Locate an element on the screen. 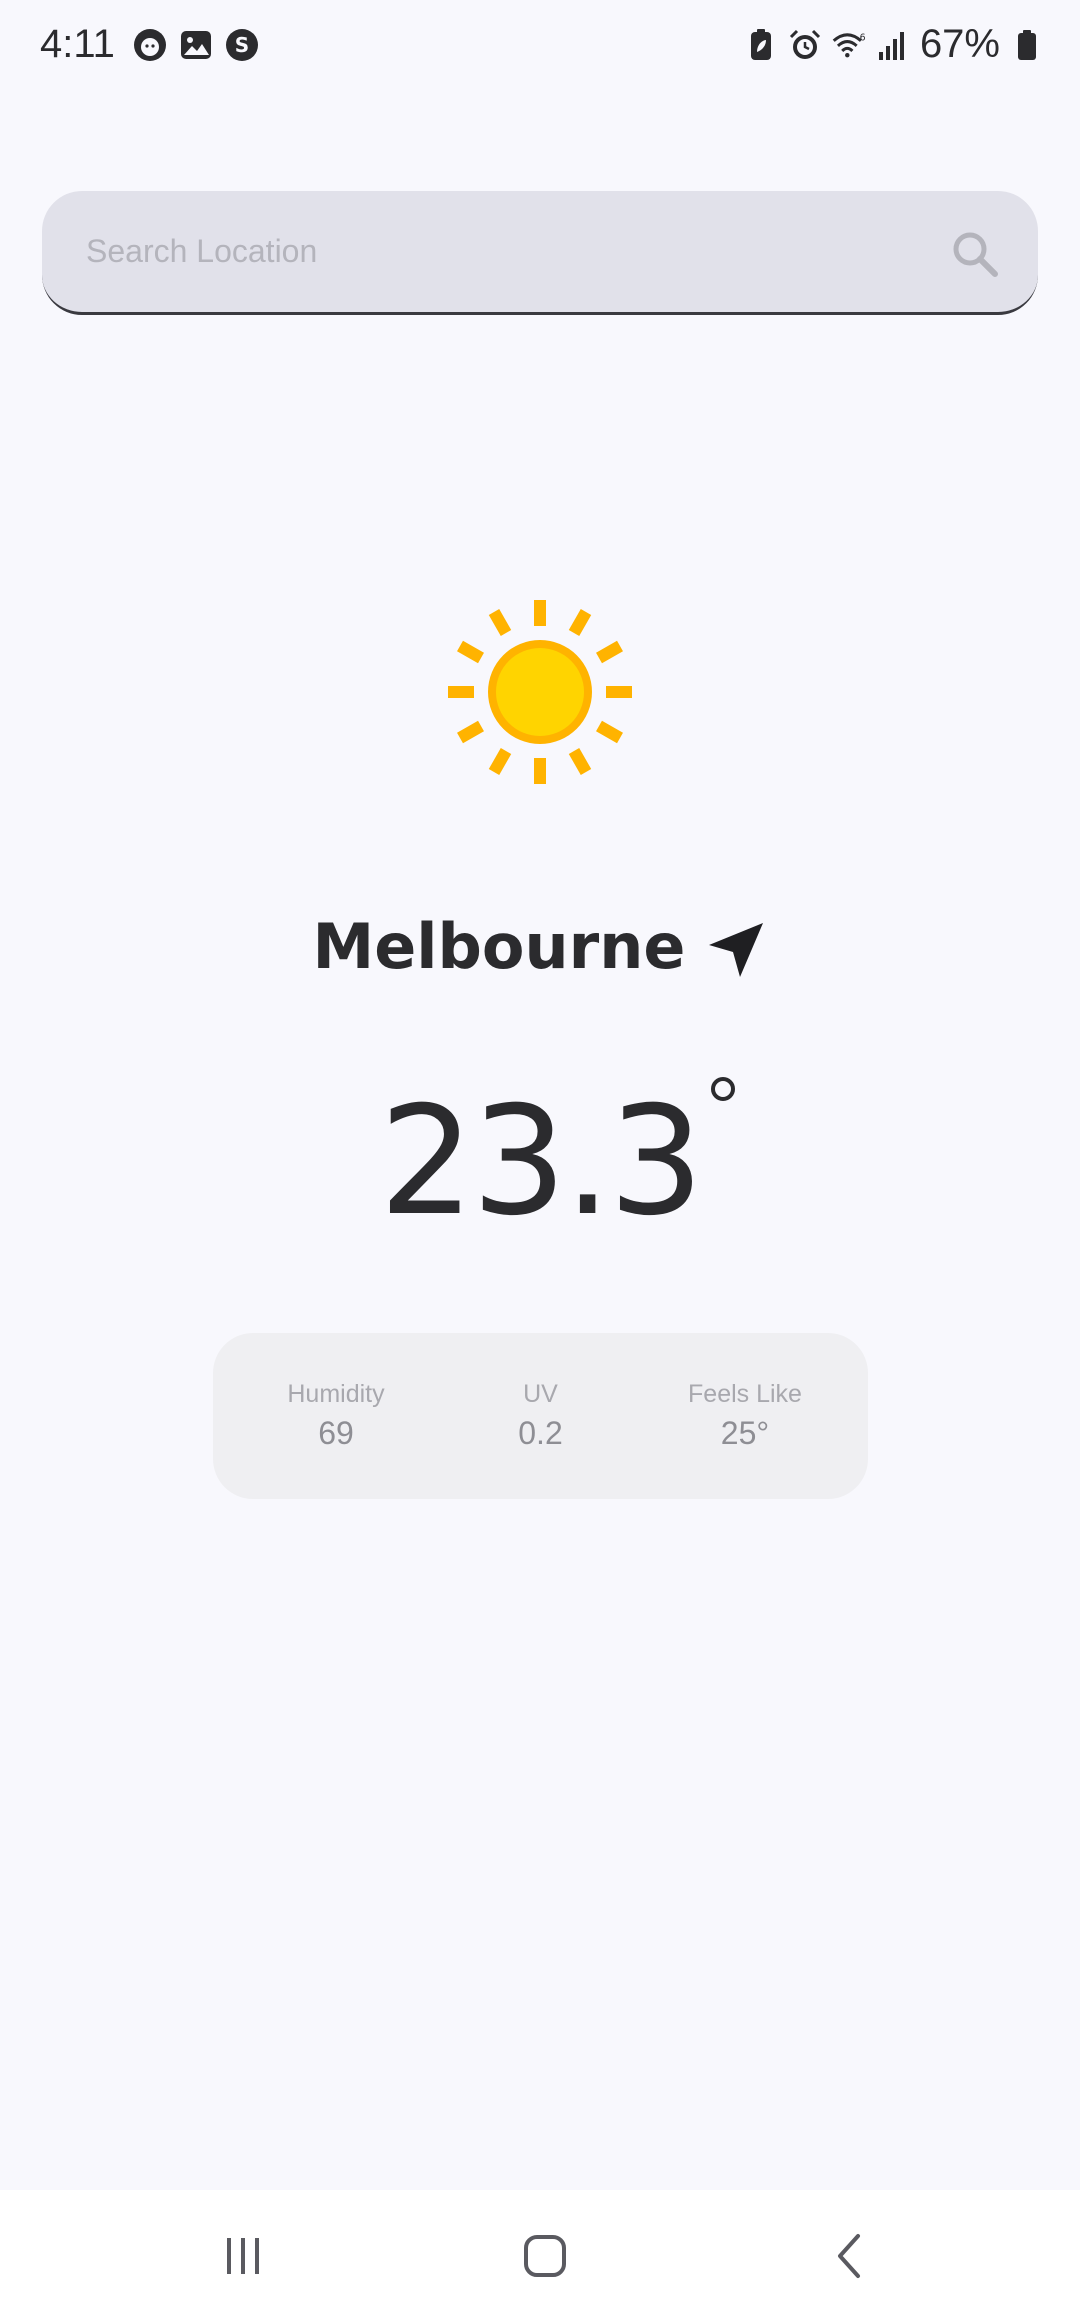 Image resolution: width=1080 pixels, height=2316 pixels. city-row: Melbourne is located at coordinates (540, 946).